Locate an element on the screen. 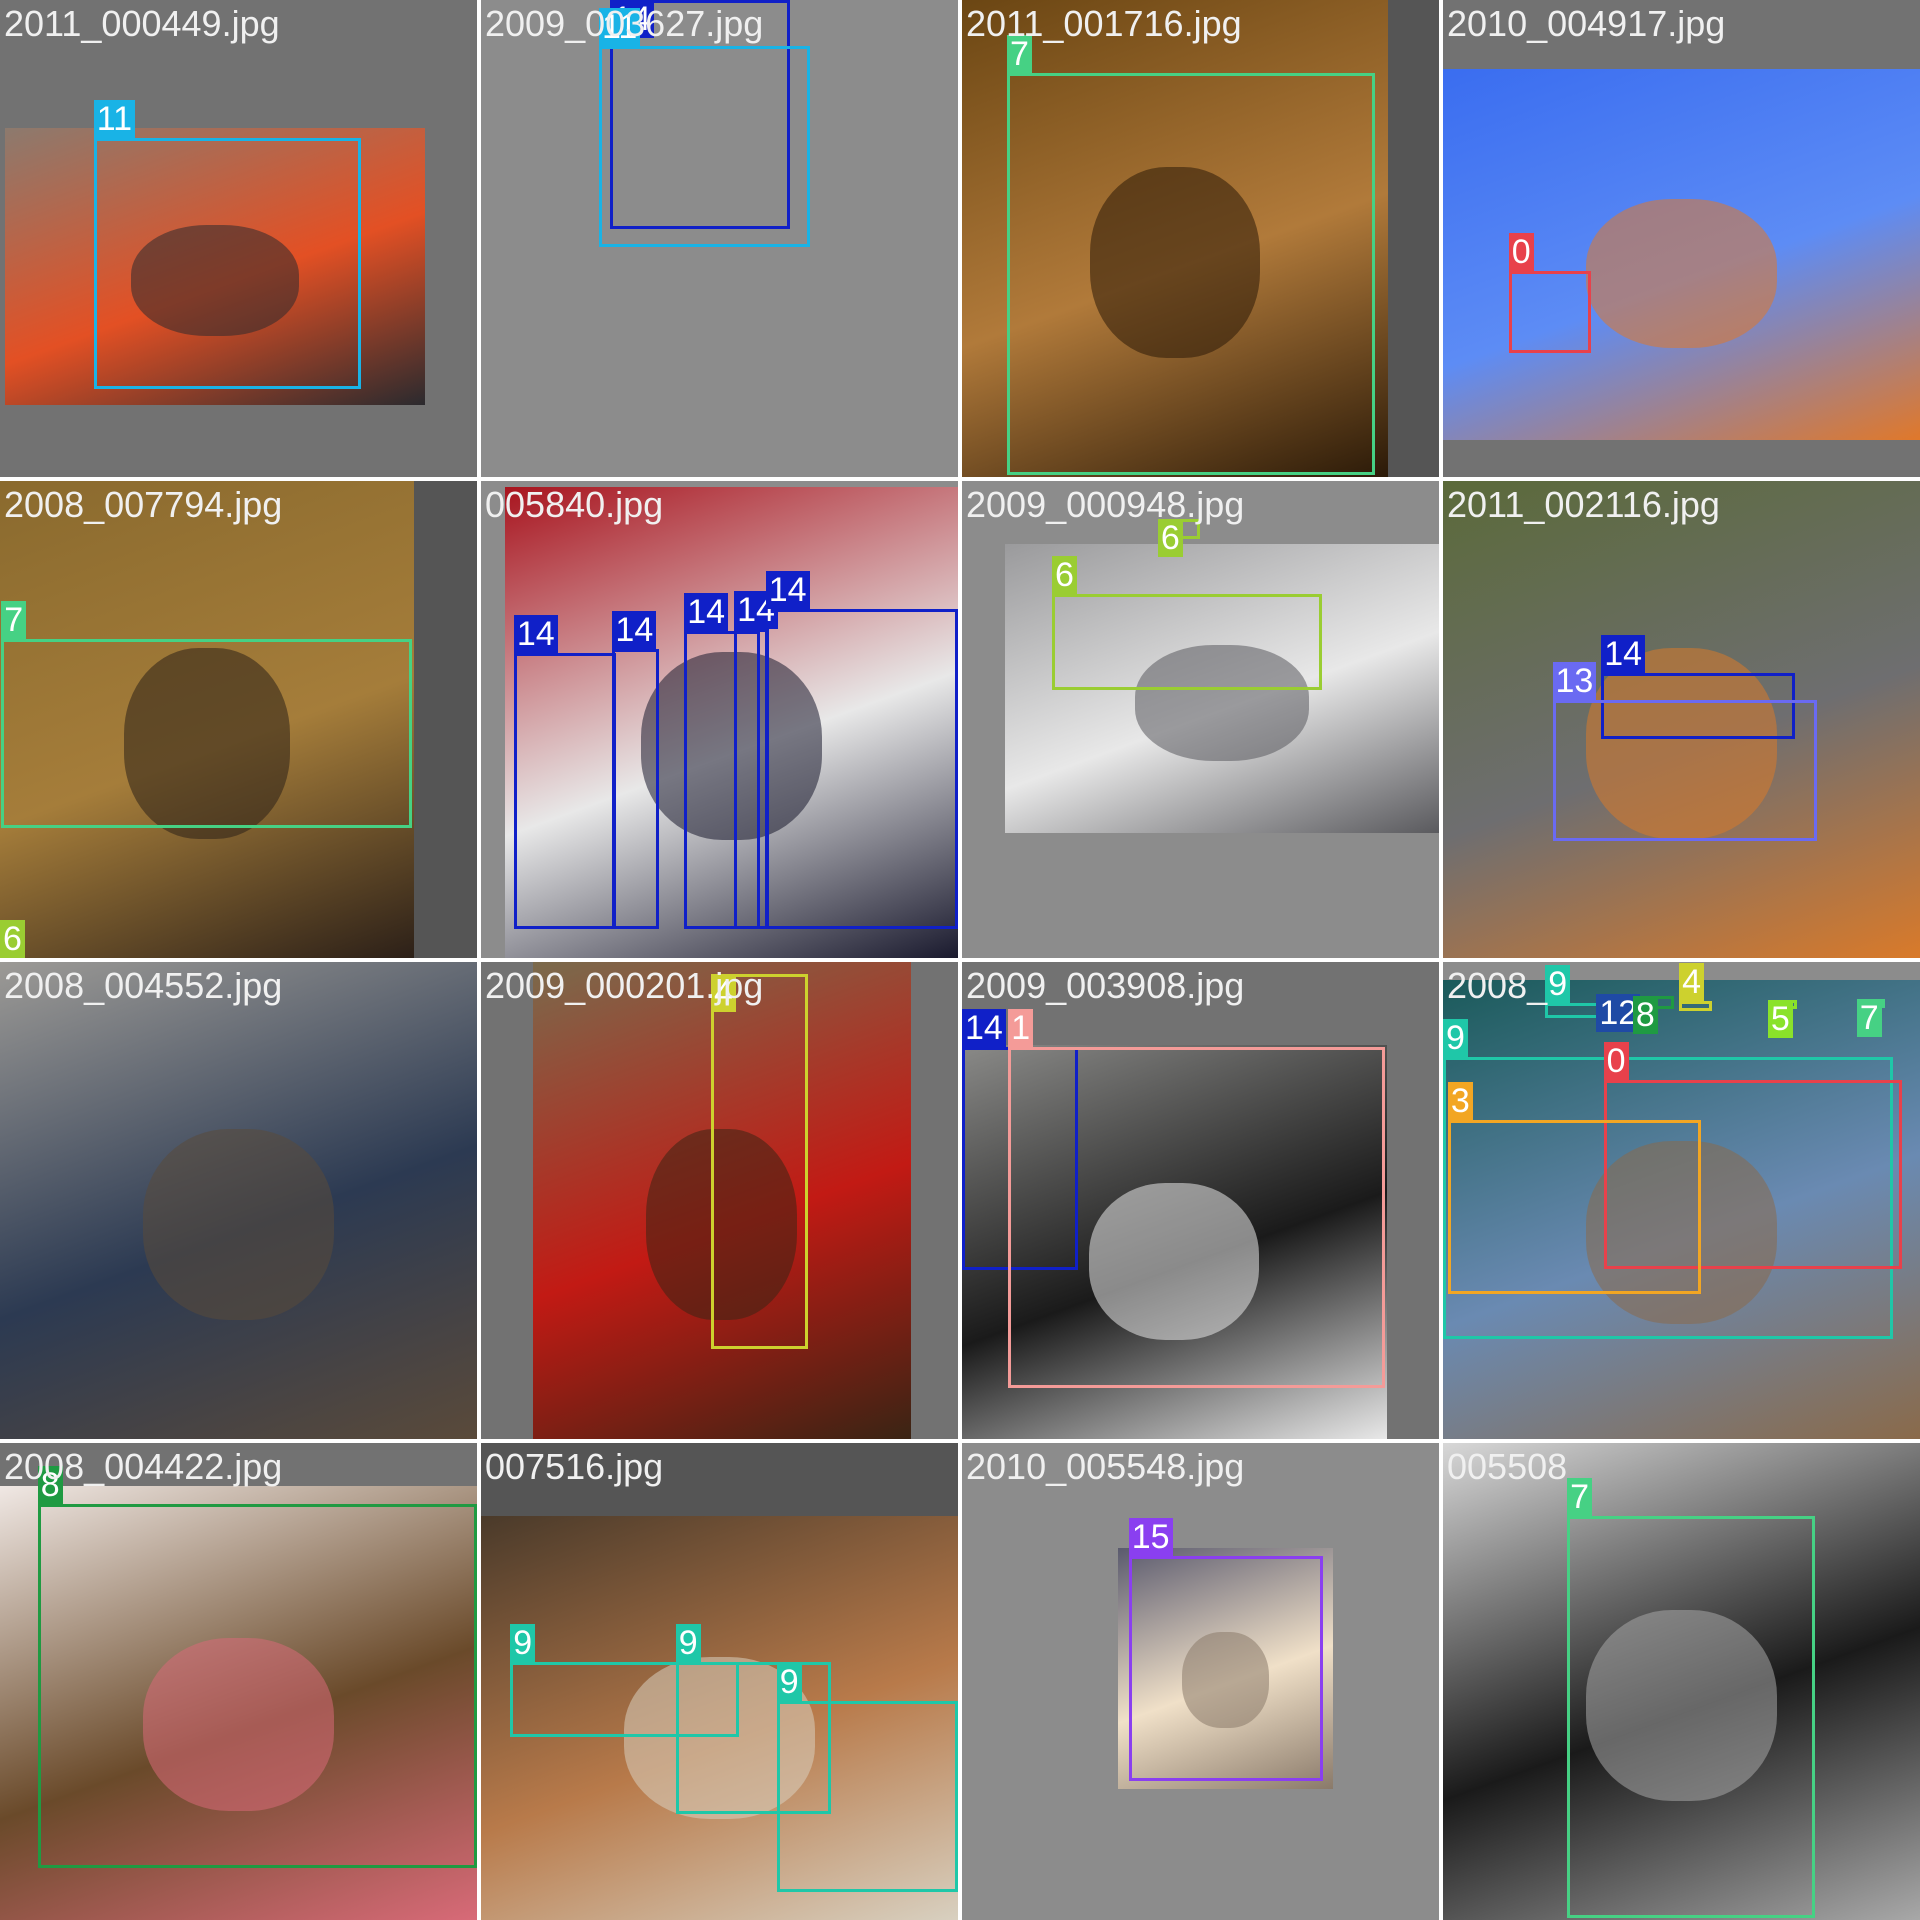 The image size is (1920, 1920). image-filename: 2009_000201.jpg is located at coordinates (624, 985).